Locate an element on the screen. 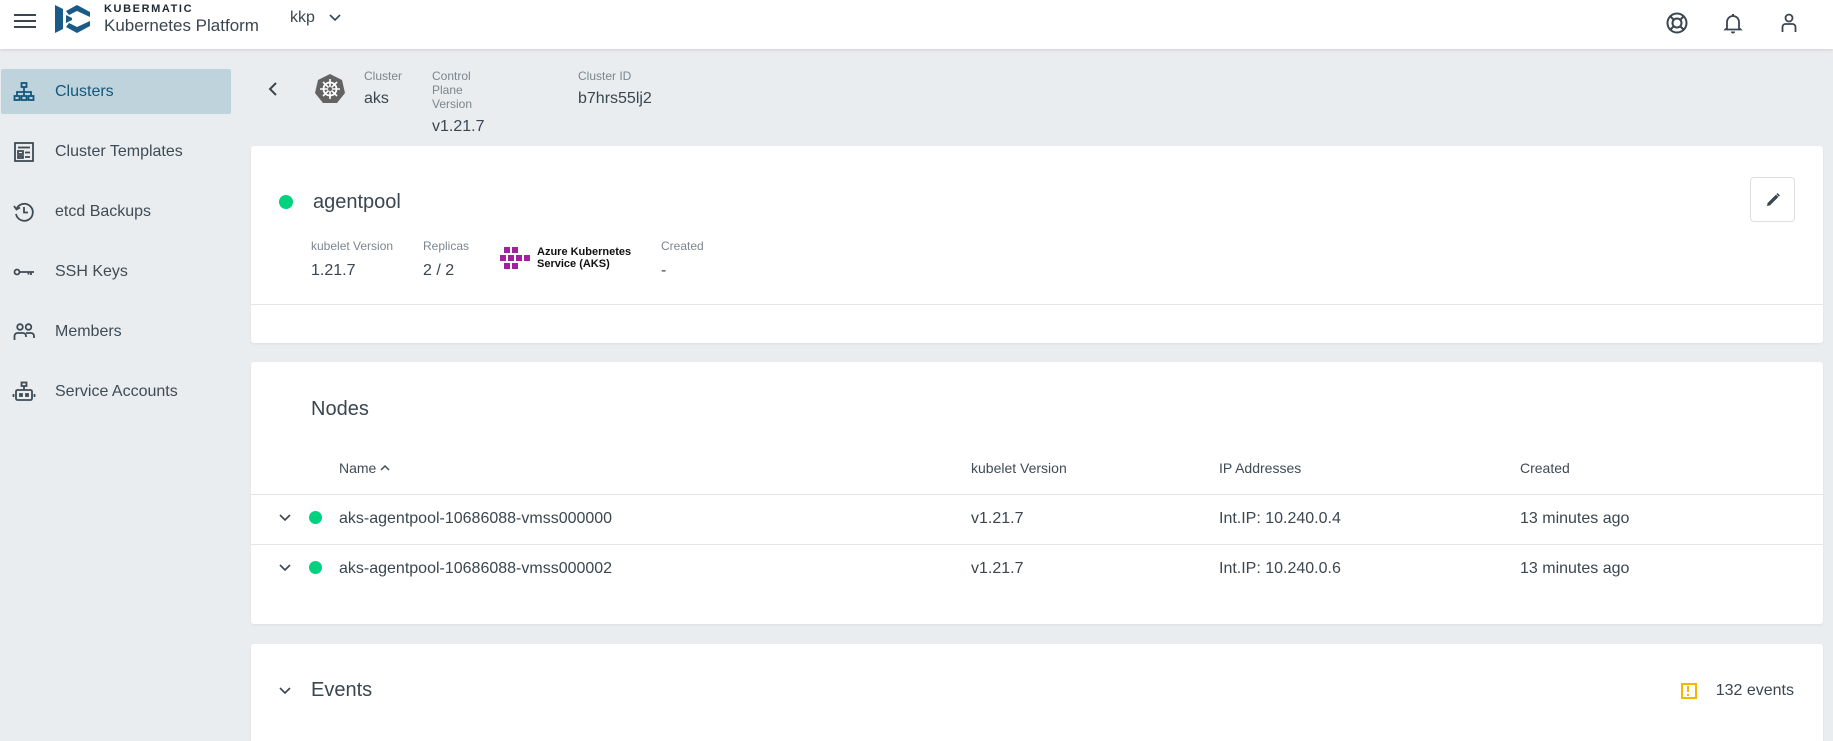  sidebar-item-ssh-keys: SSH Keys is located at coordinates (116, 271).